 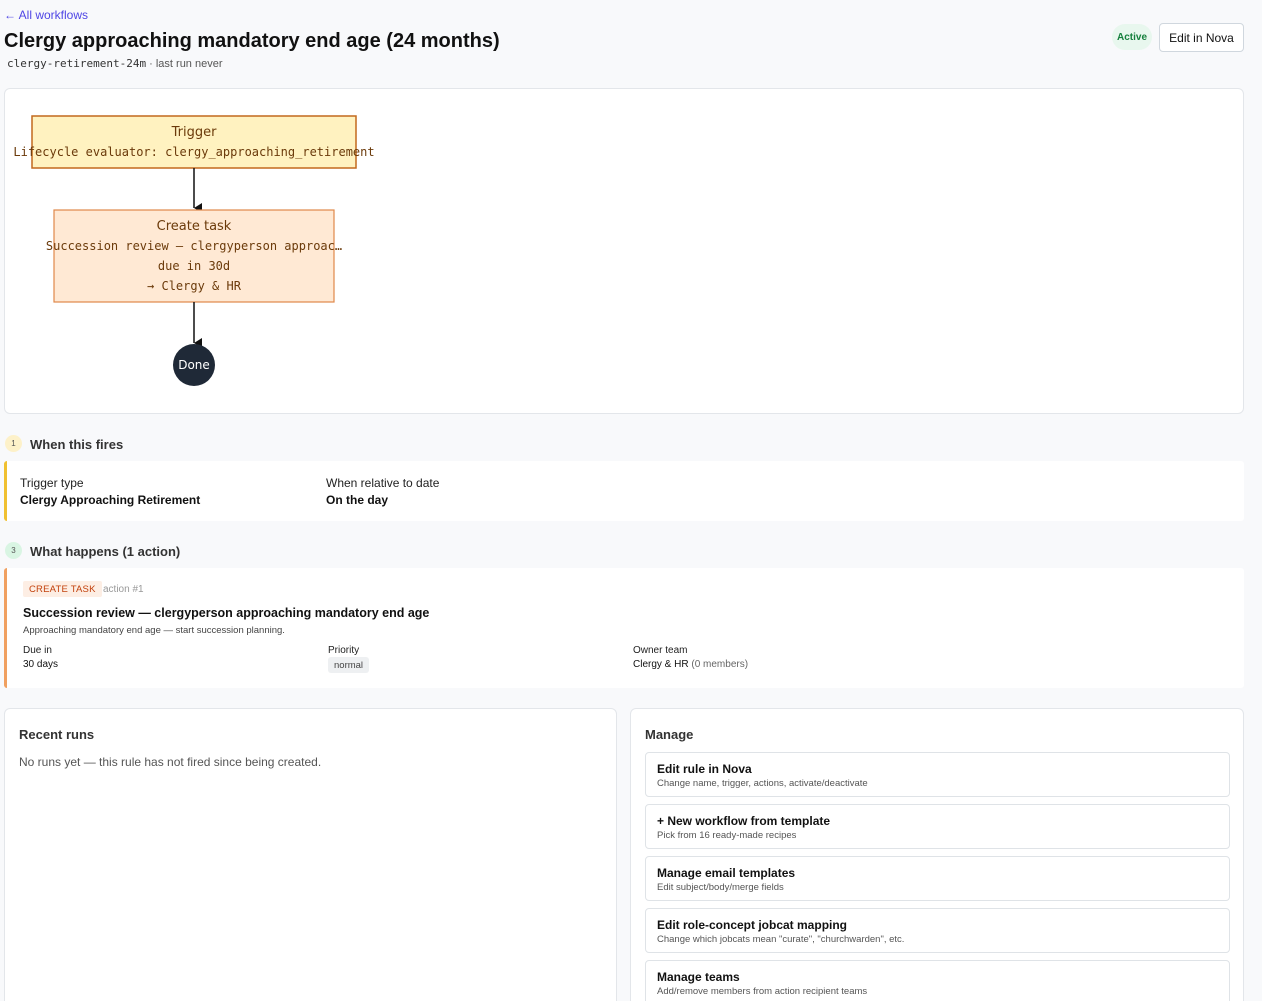 What do you see at coordinates (13, 550) in the screenshot?
I see `step-number-3: 3` at bounding box center [13, 550].